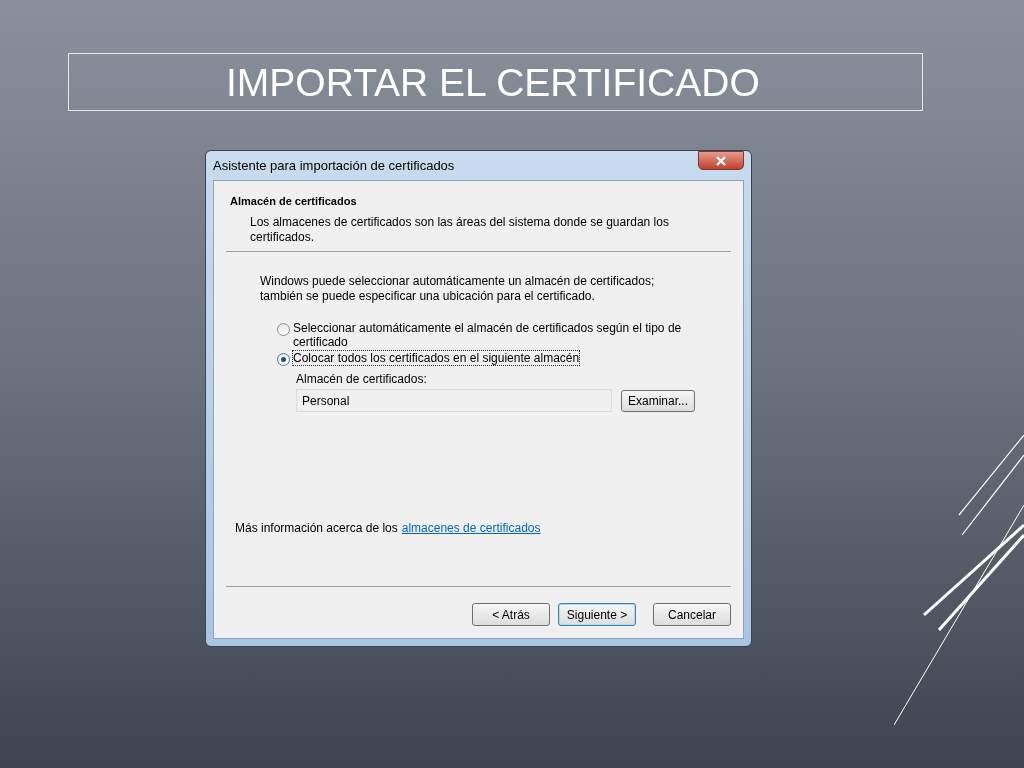 This screenshot has height=768, width=1024. What do you see at coordinates (334, 165) in the screenshot?
I see `window-title: Asistente para importación de certificados` at bounding box center [334, 165].